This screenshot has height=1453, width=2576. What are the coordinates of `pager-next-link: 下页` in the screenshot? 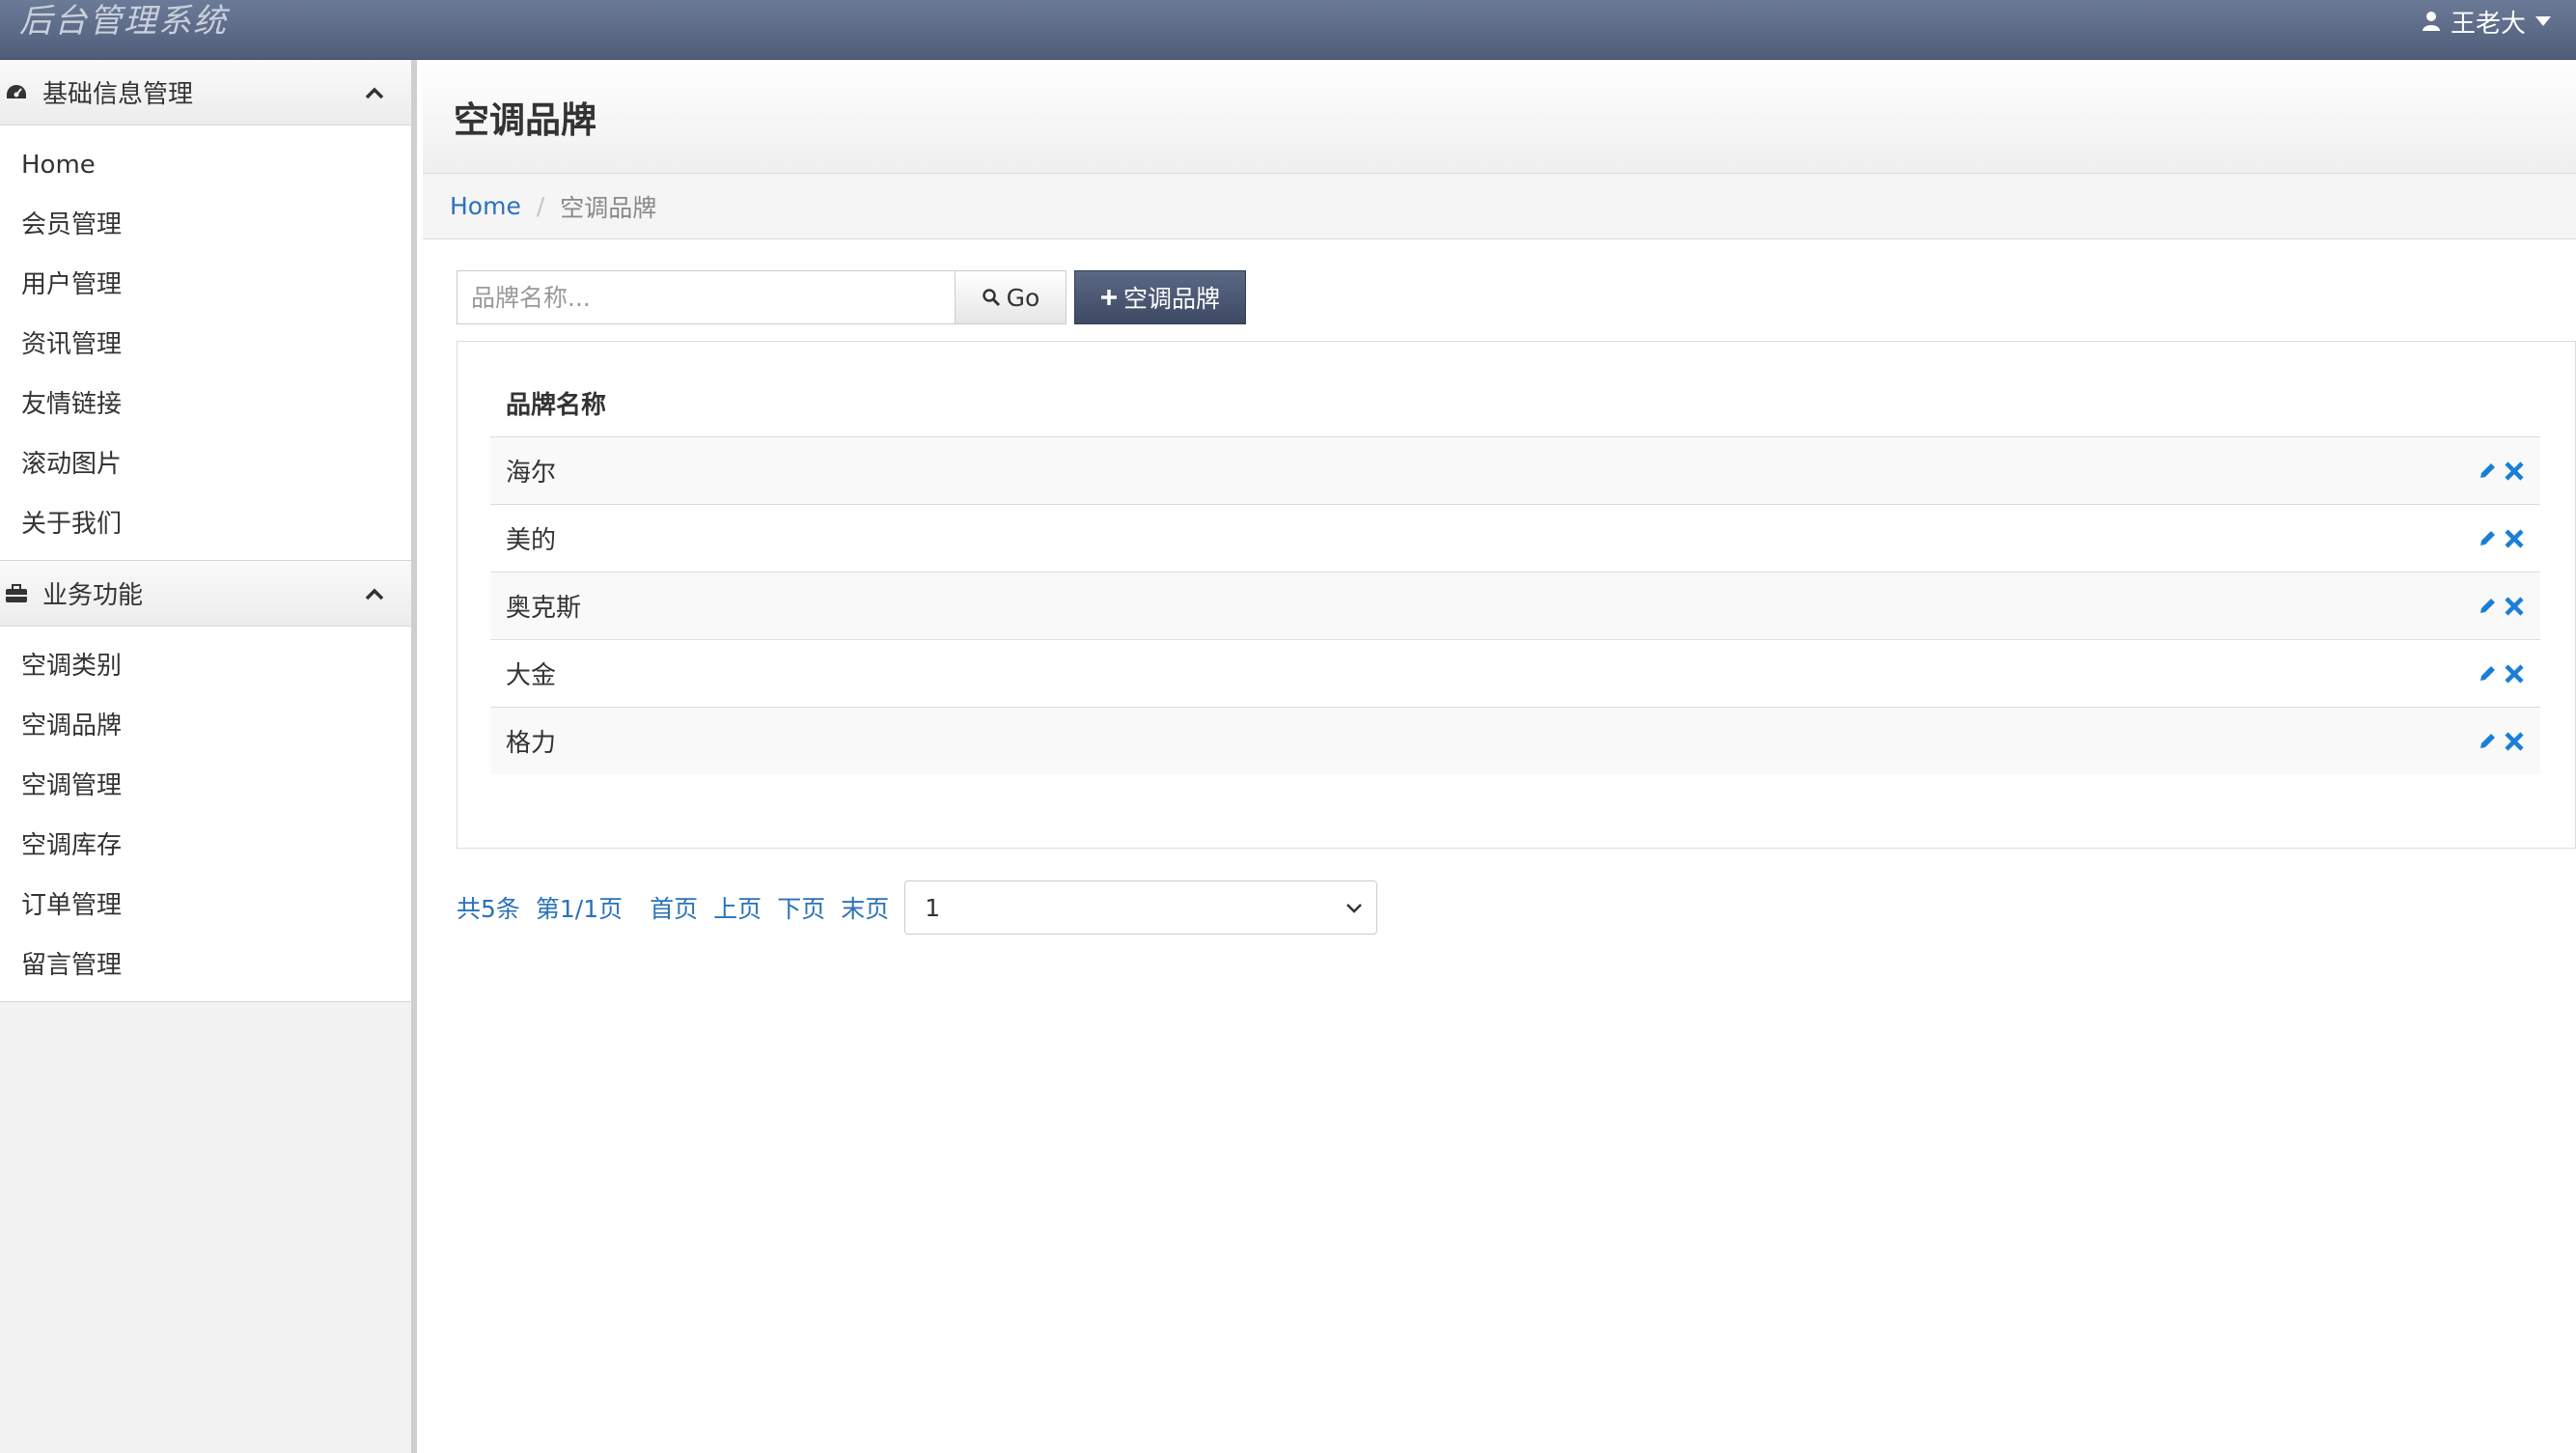 It's located at (801, 908).